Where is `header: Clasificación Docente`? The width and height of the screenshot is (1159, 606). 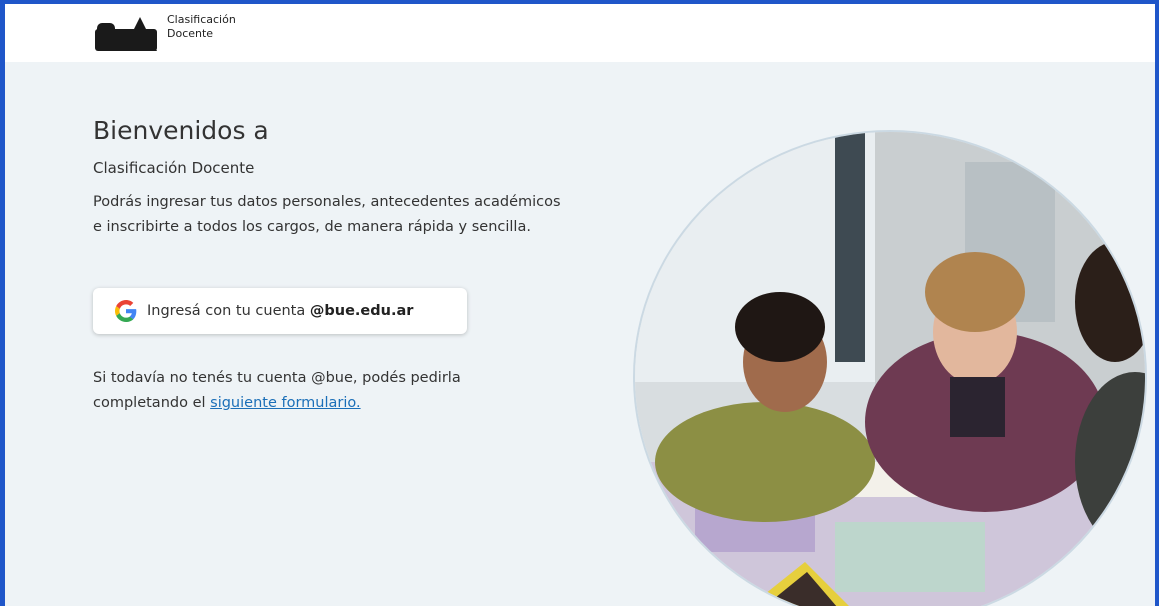
header: Clasificación Docente is located at coordinates (580, 33).